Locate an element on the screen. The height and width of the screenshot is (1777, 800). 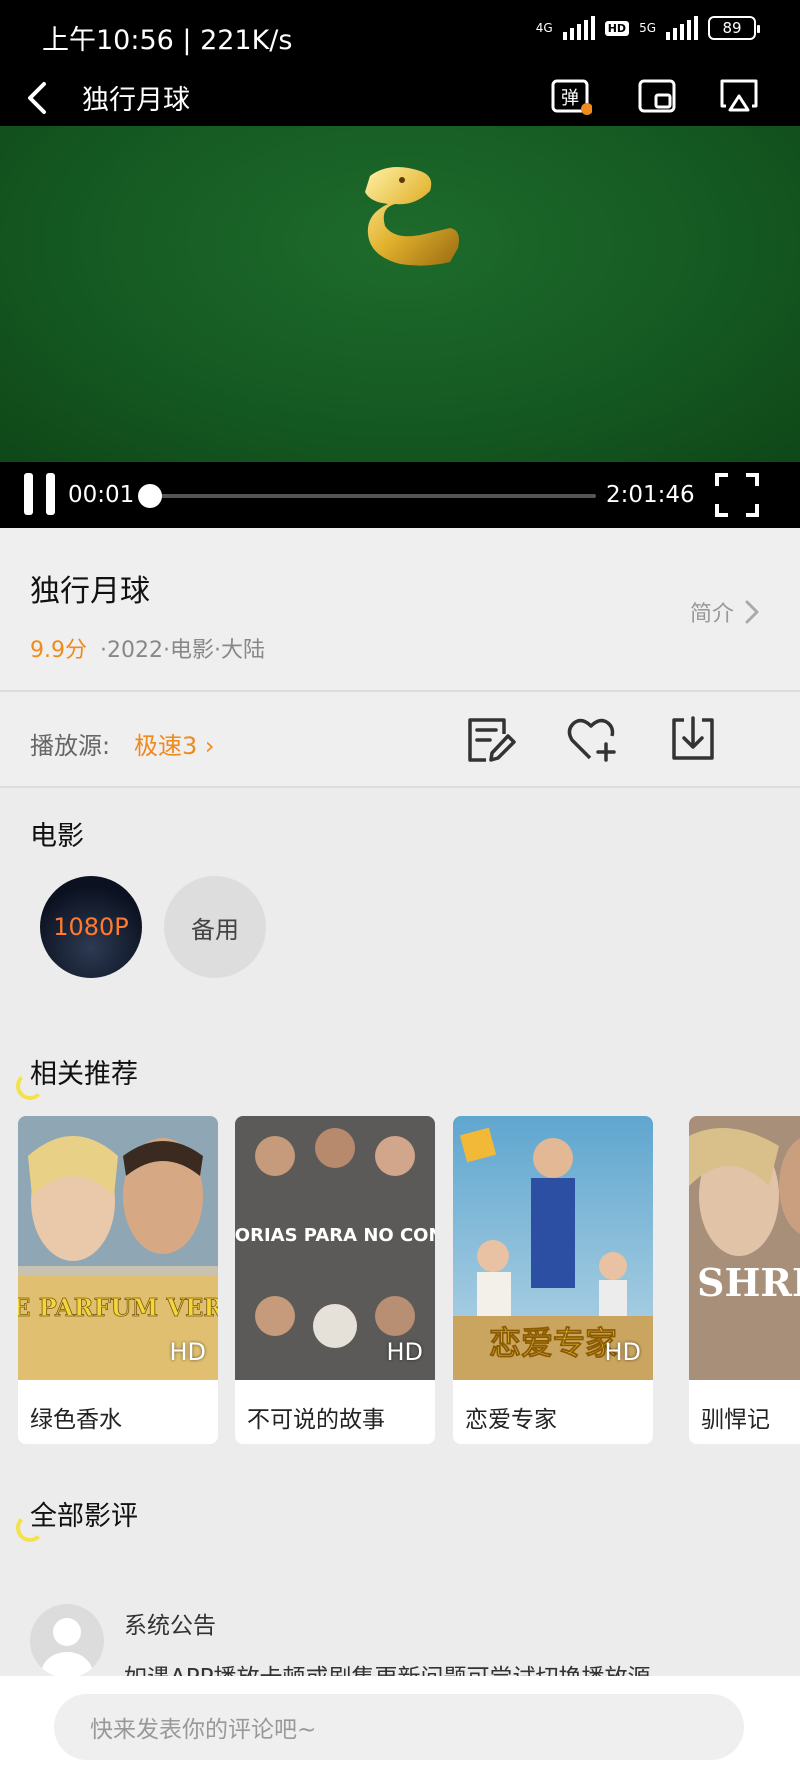
progress-thumb is located at coordinates (150, 496).